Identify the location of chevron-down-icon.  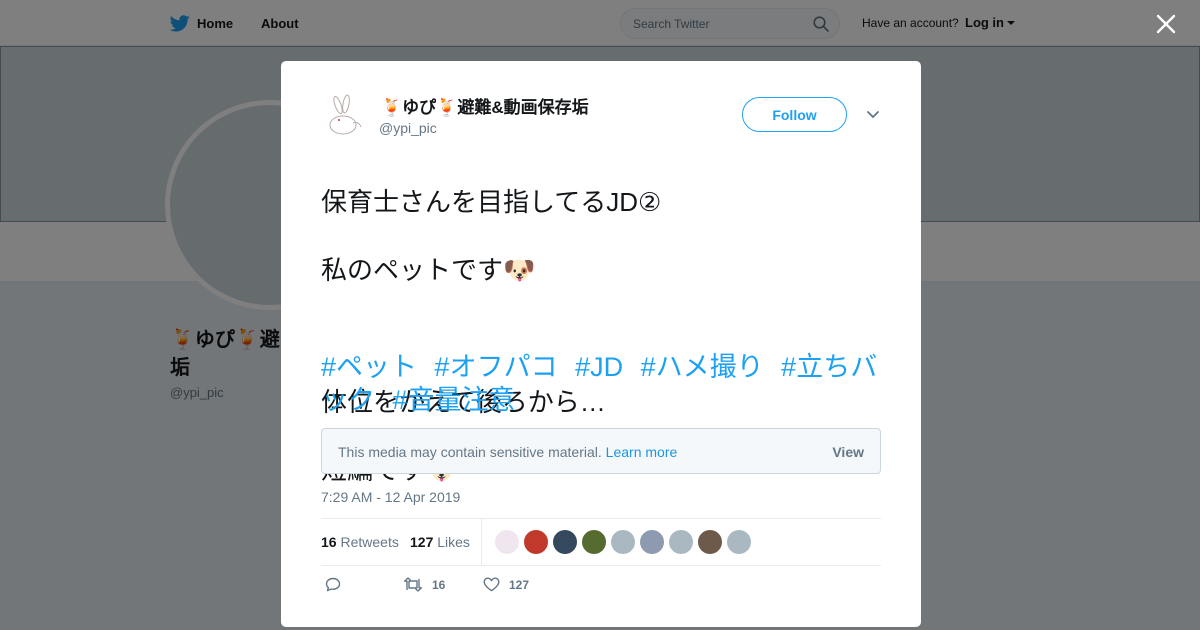
(873, 115).